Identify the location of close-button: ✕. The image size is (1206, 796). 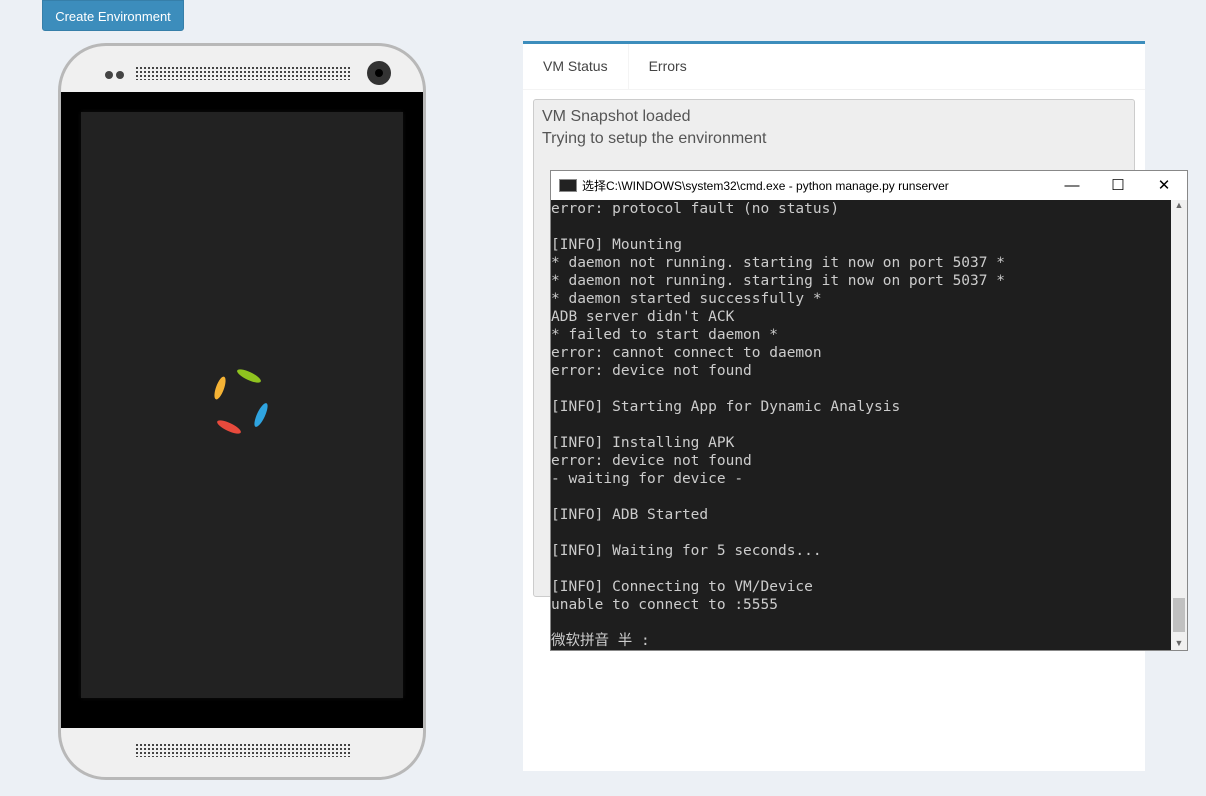
(1164, 185).